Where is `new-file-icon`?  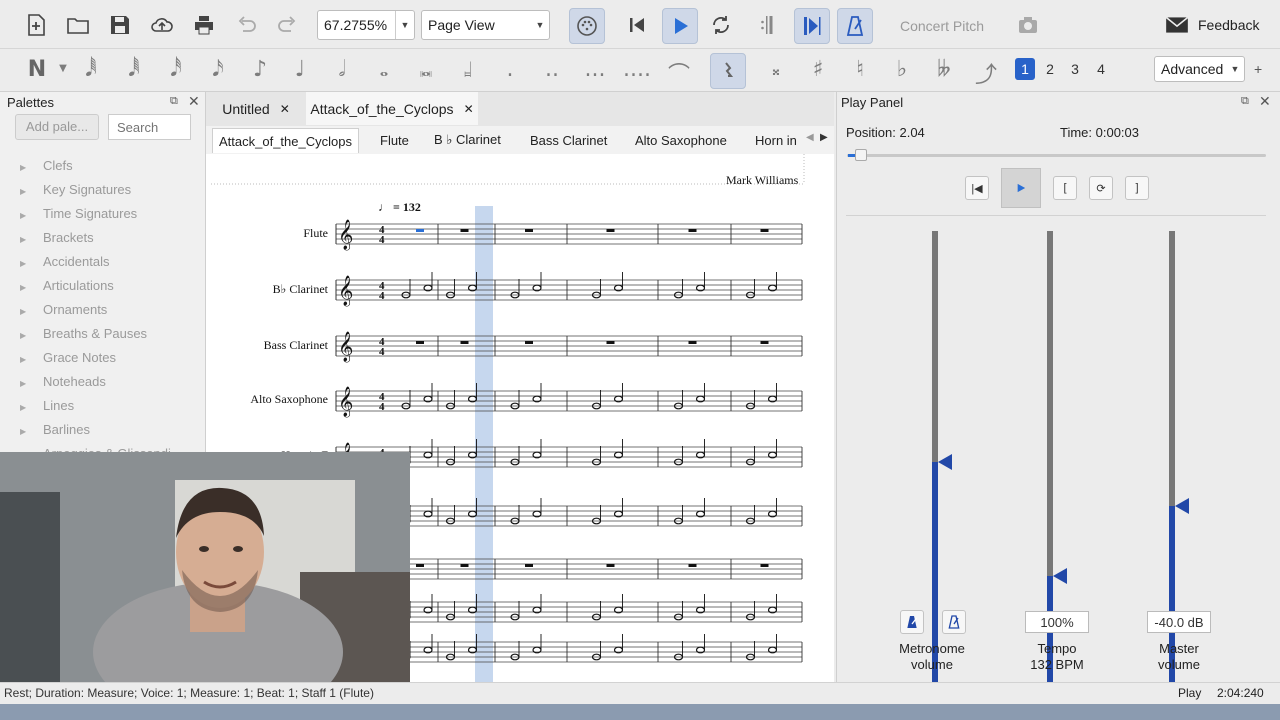
new-file-icon is located at coordinates (36, 25).